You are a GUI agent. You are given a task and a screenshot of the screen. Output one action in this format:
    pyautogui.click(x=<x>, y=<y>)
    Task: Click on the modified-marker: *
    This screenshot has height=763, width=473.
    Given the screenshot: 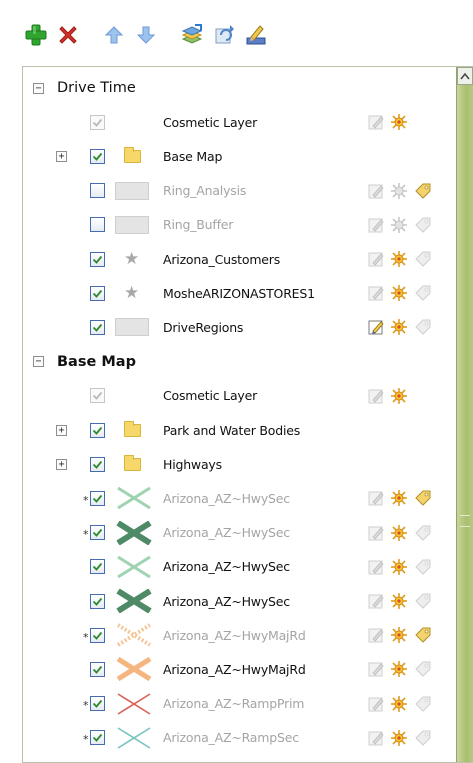 What is the action you would take?
    pyautogui.click(x=86, y=706)
    